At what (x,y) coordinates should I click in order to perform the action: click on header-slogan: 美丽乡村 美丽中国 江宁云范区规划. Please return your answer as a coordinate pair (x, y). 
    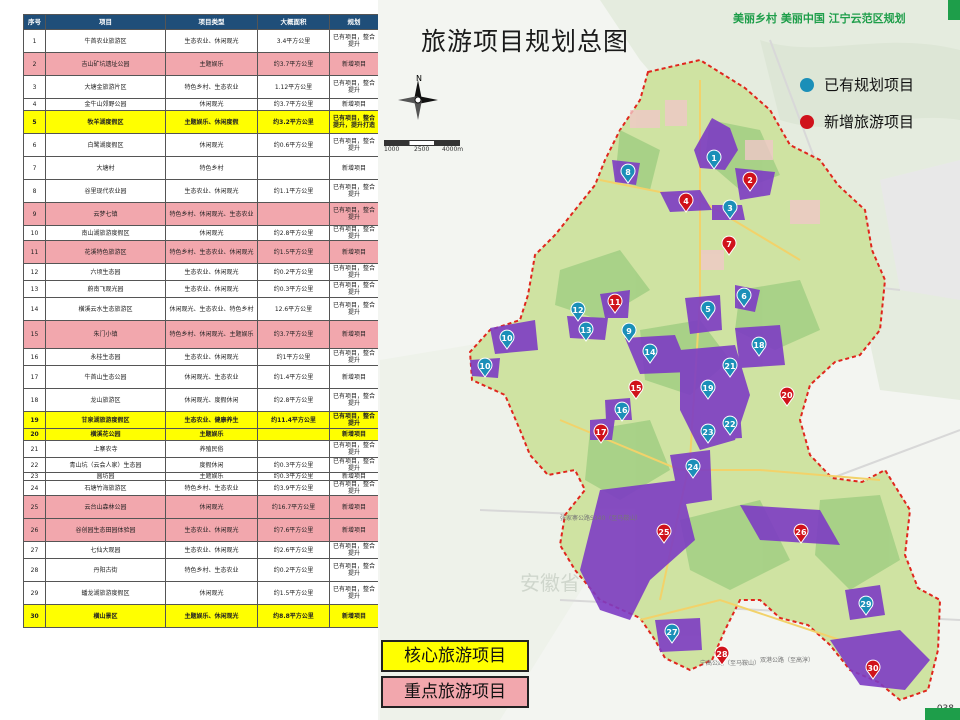
    Looking at the image, I should click on (819, 18).